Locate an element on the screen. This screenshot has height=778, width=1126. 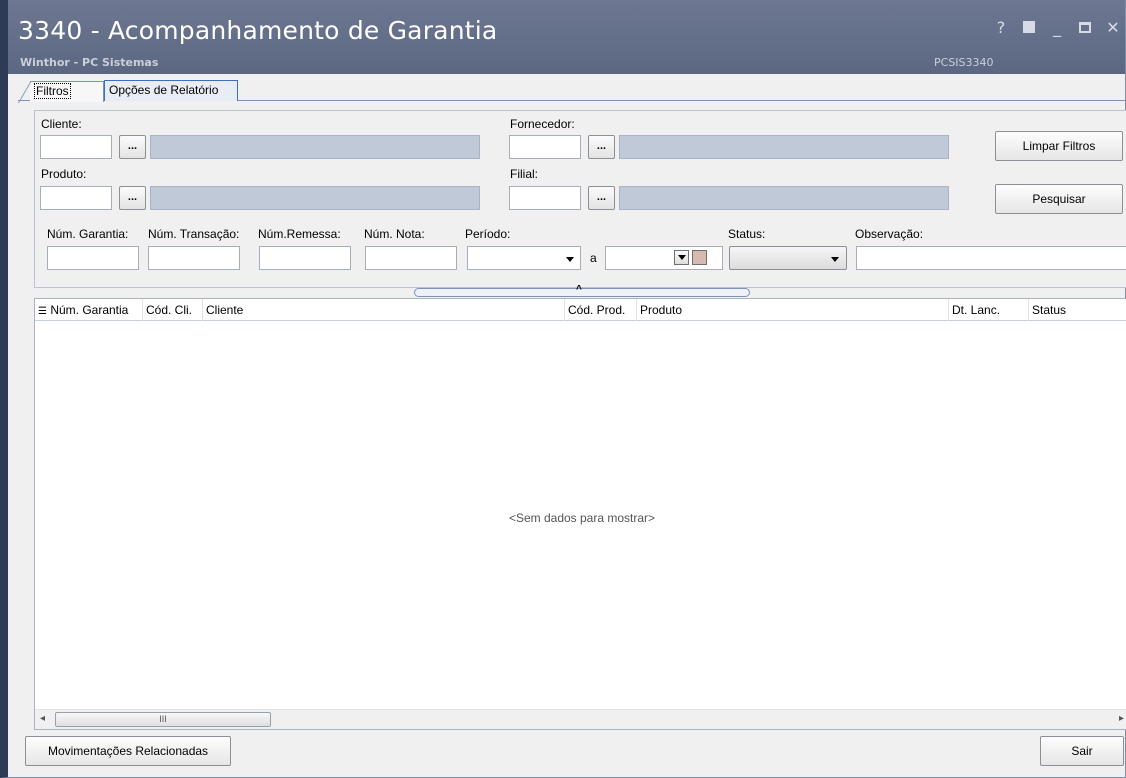
window-subtitle: Winthor - PC Sistemas is located at coordinates (89, 62).